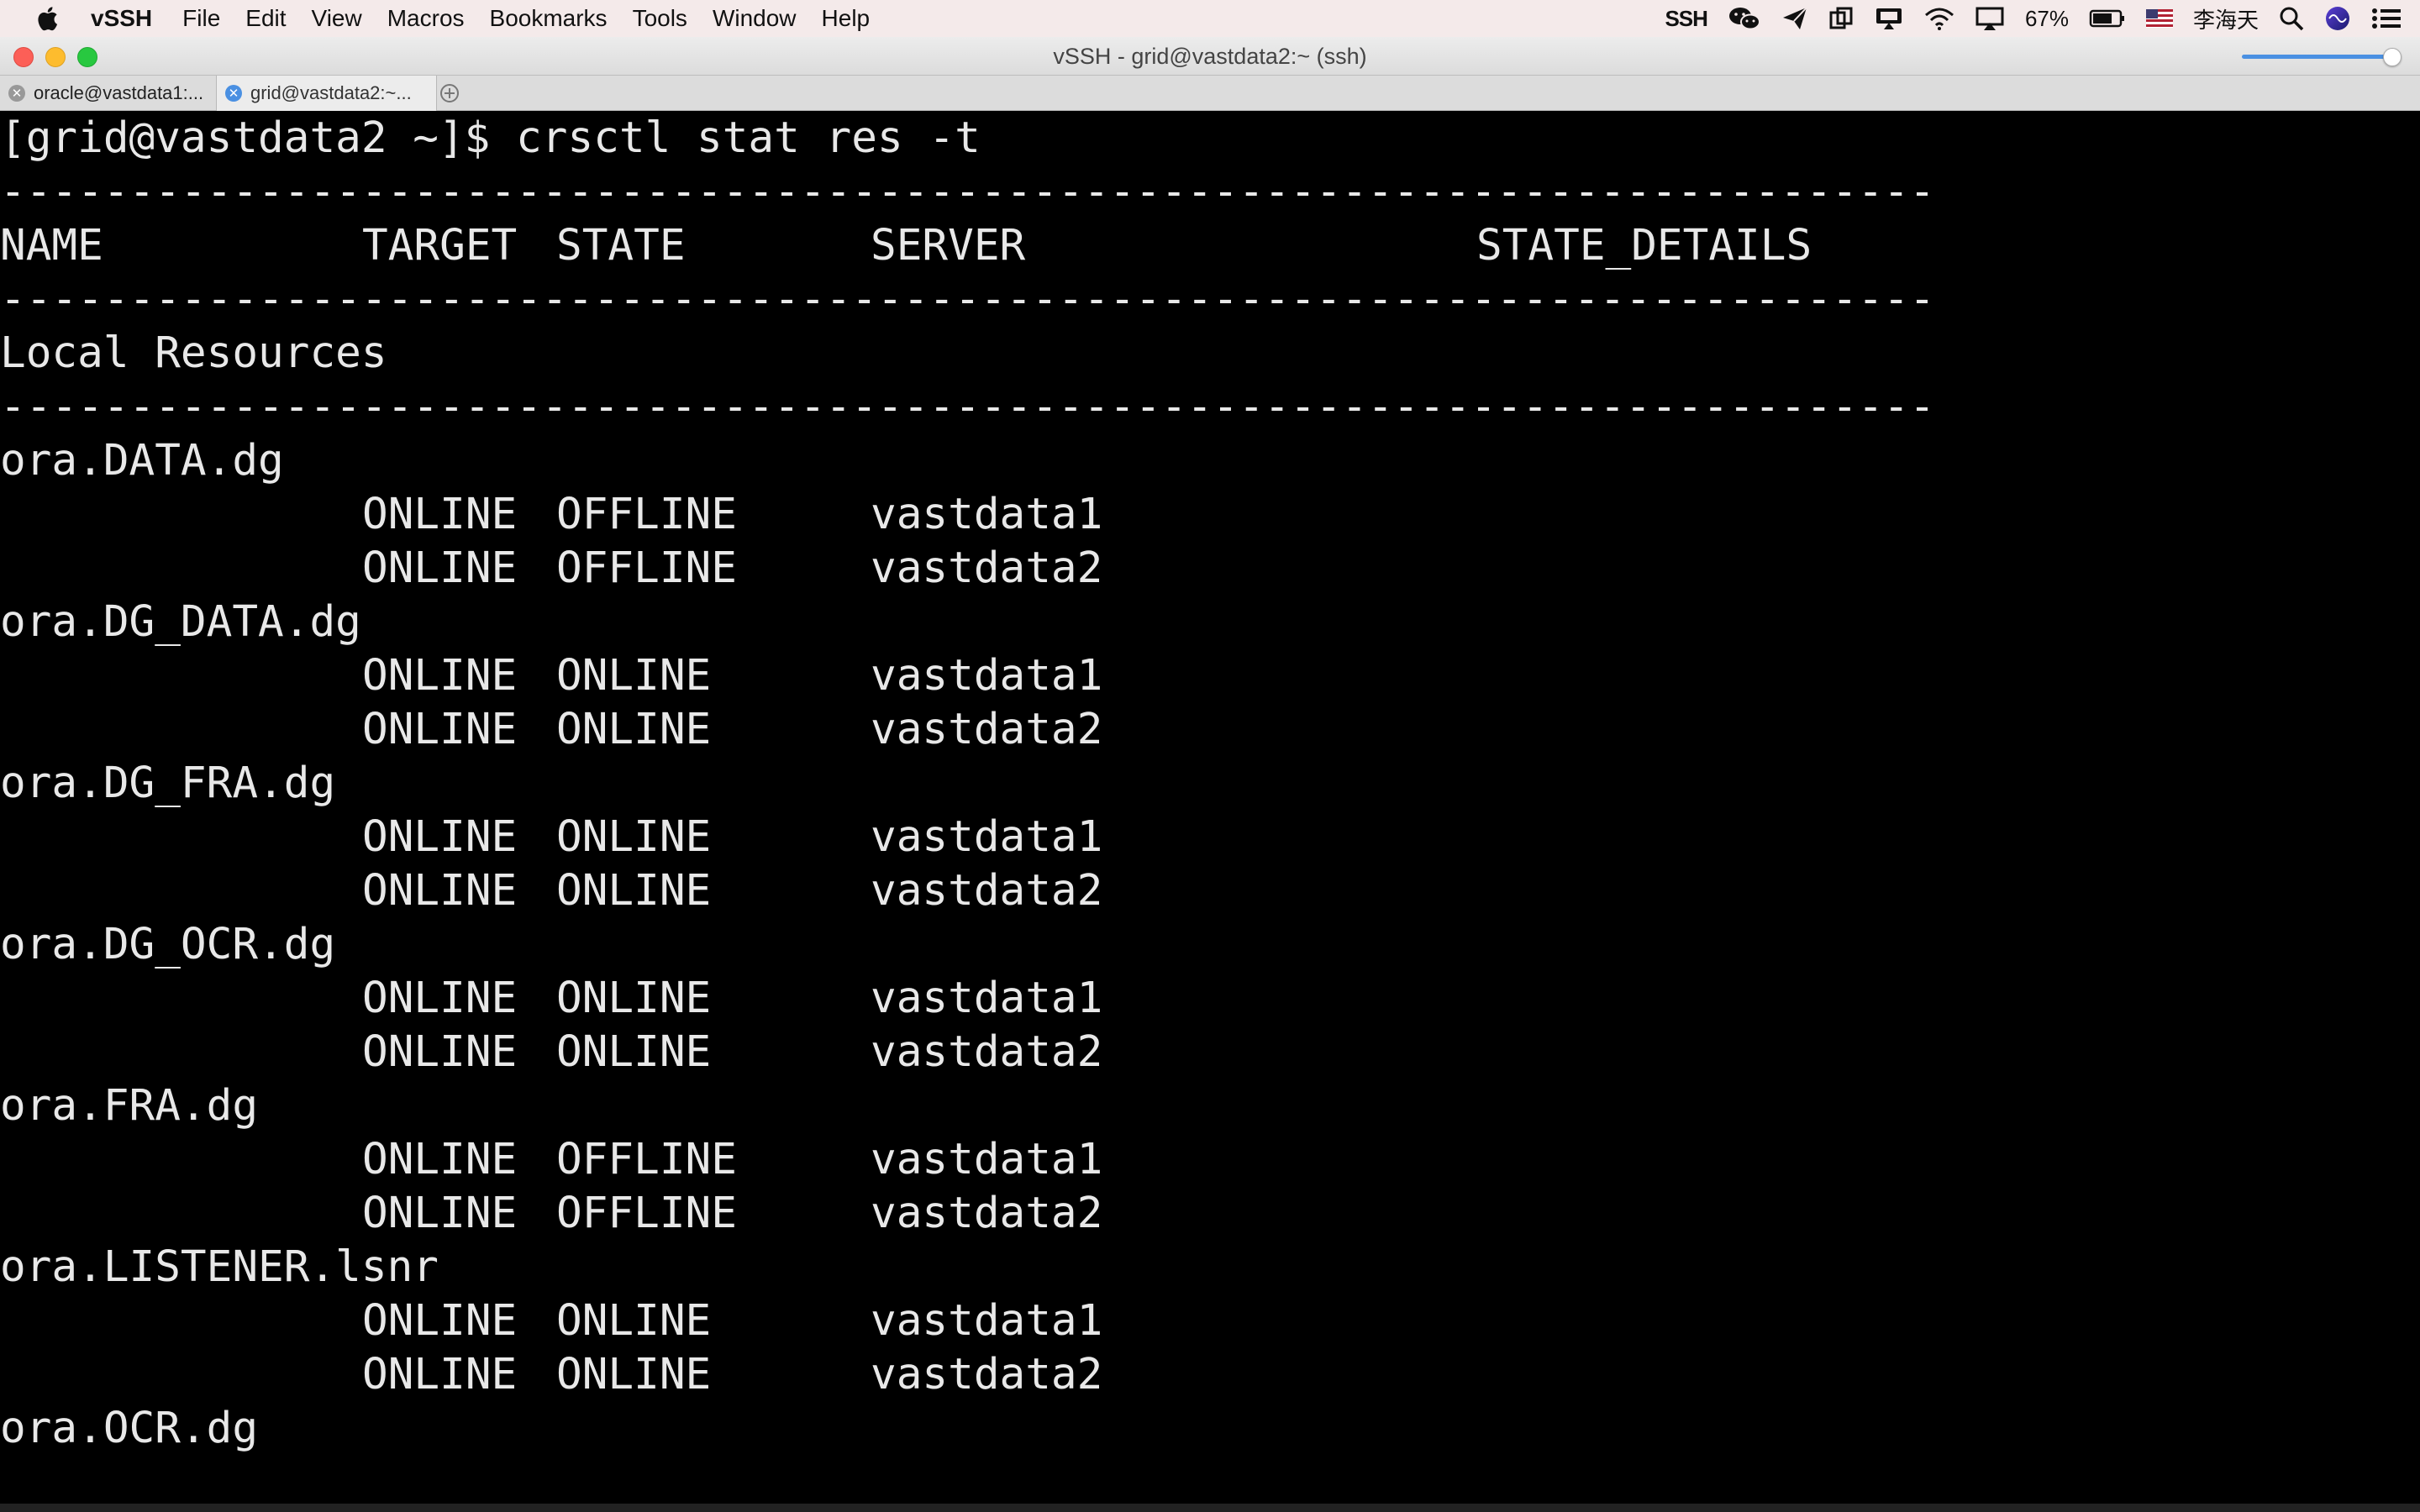  Describe the element at coordinates (1644, 245) in the screenshot. I see `header-state-details: STATE_DETAILS` at that location.